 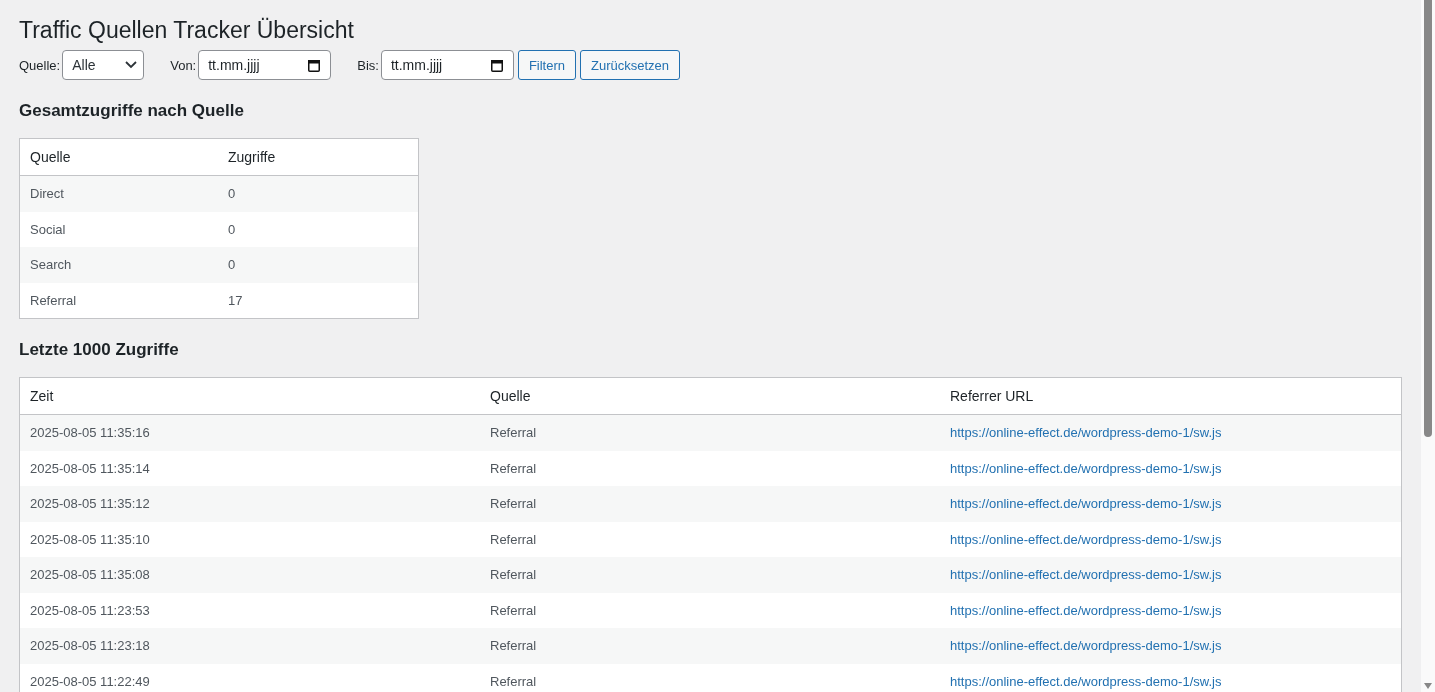 What do you see at coordinates (1428, 218) in the screenshot?
I see `scrollbar-thumb` at bounding box center [1428, 218].